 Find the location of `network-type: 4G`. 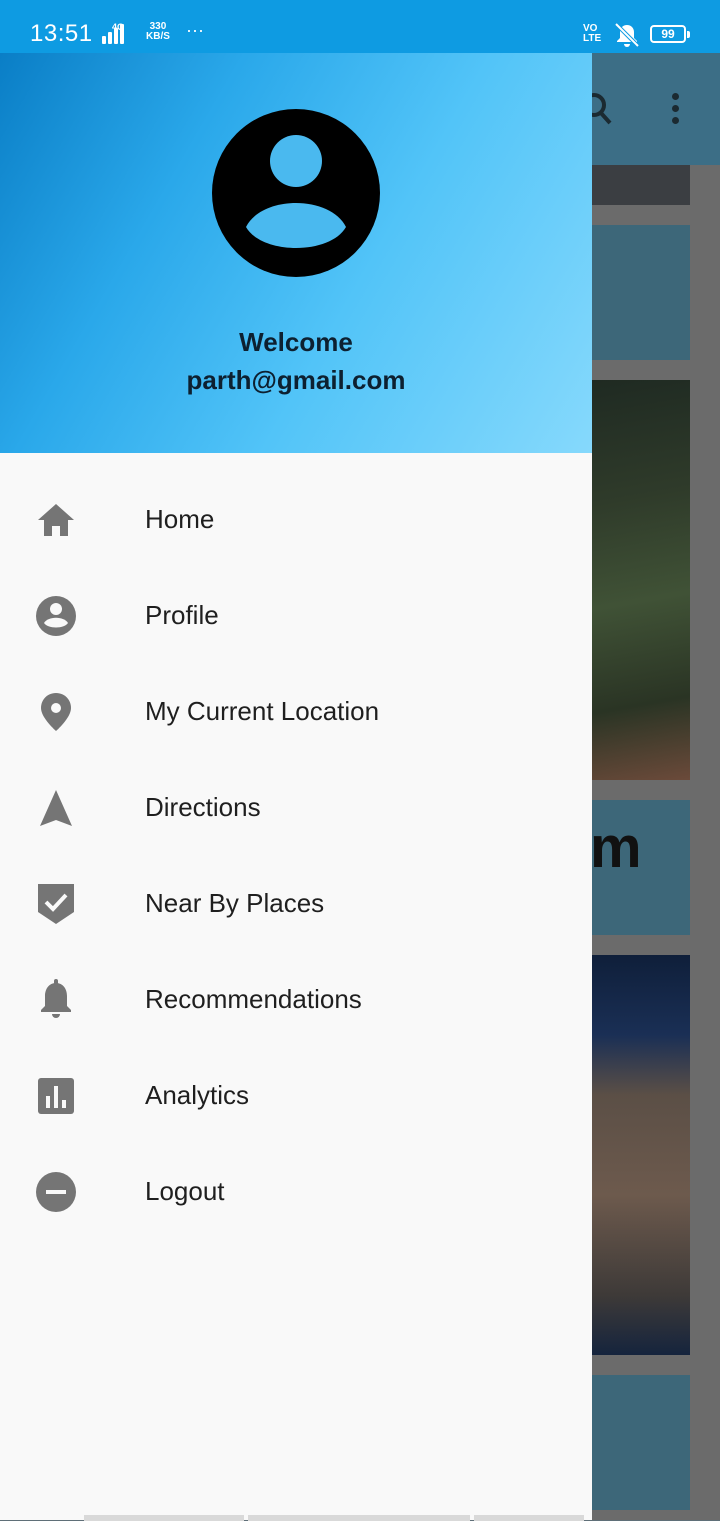

network-type: 4G is located at coordinates (118, 27).